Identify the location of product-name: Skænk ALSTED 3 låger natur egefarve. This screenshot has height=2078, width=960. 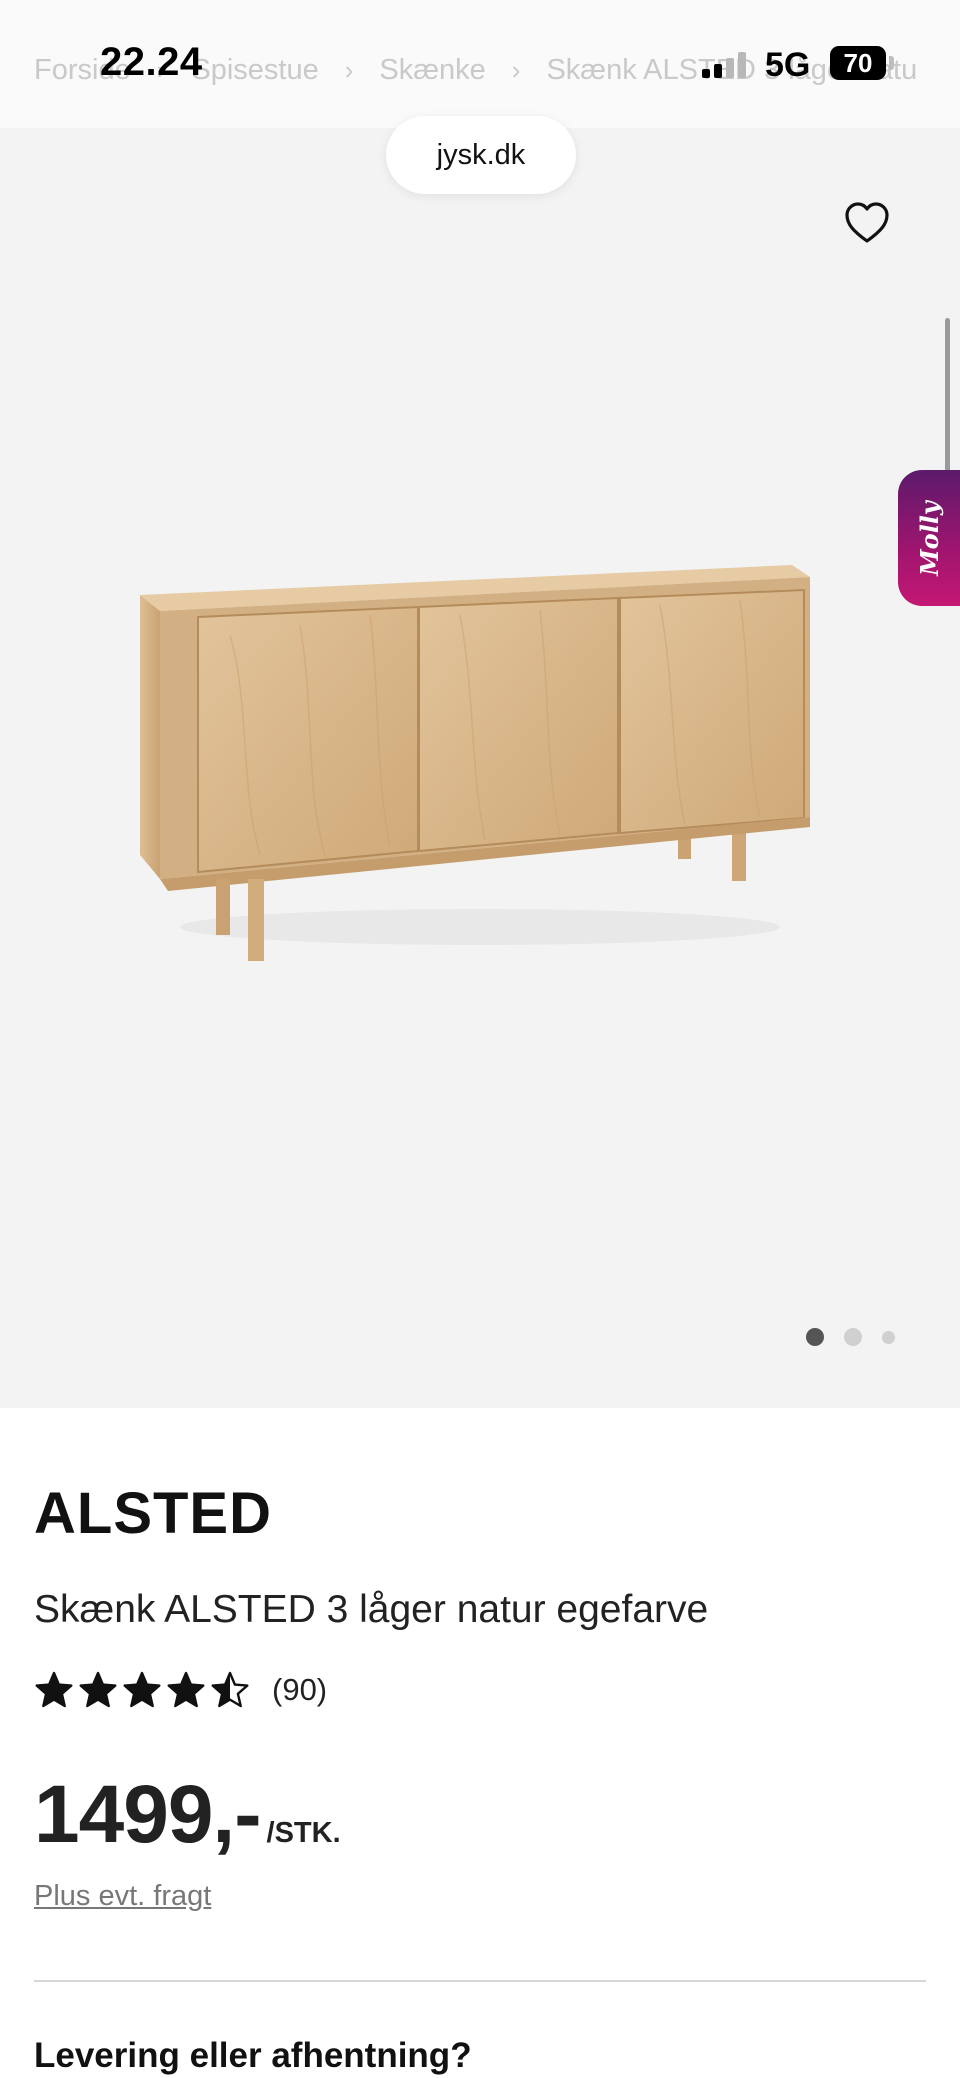
(371, 1609).